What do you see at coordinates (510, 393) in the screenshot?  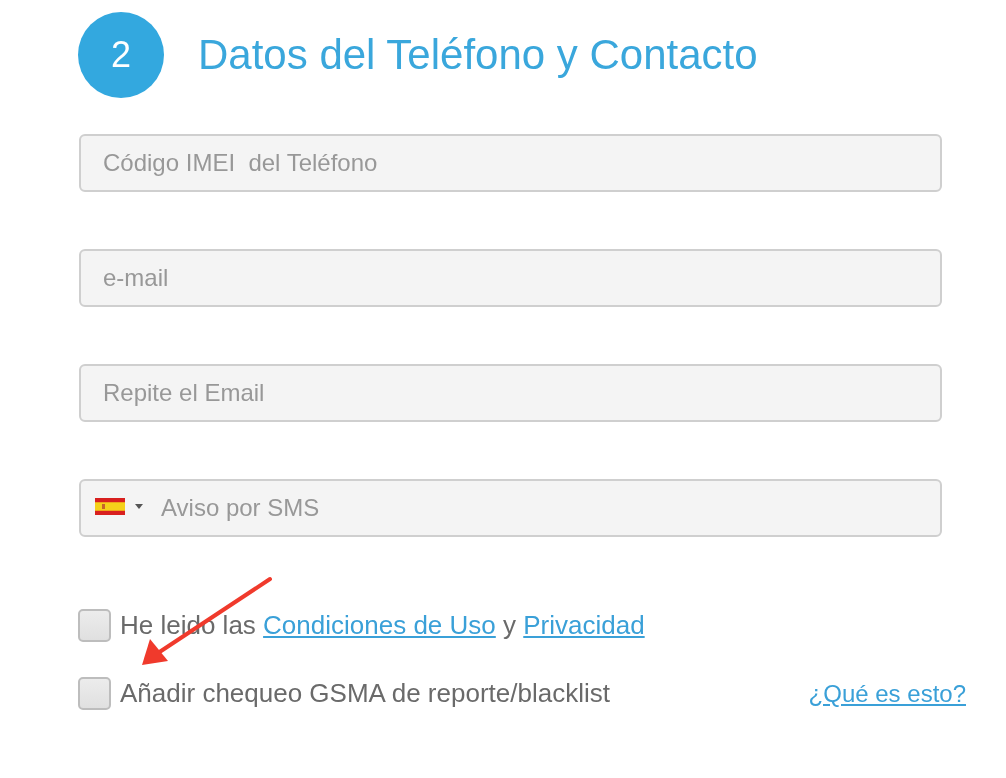 I see `email-confirm-field: Repite el Email` at bounding box center [510, 393].